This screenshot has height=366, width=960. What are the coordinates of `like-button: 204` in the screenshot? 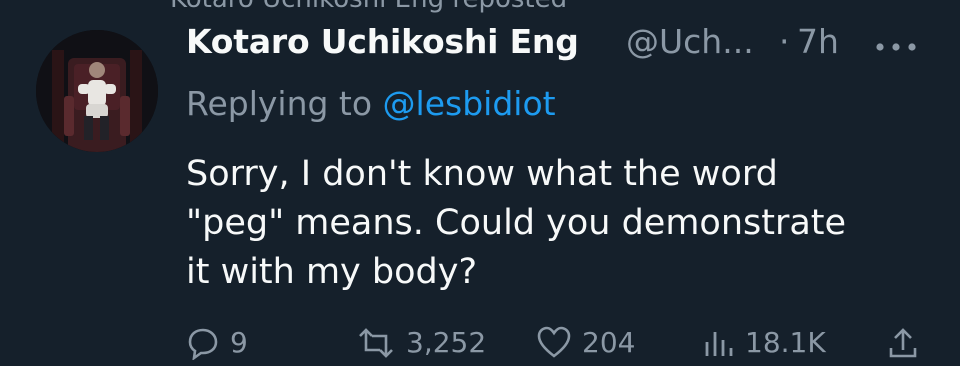 It's located at (585, 346).